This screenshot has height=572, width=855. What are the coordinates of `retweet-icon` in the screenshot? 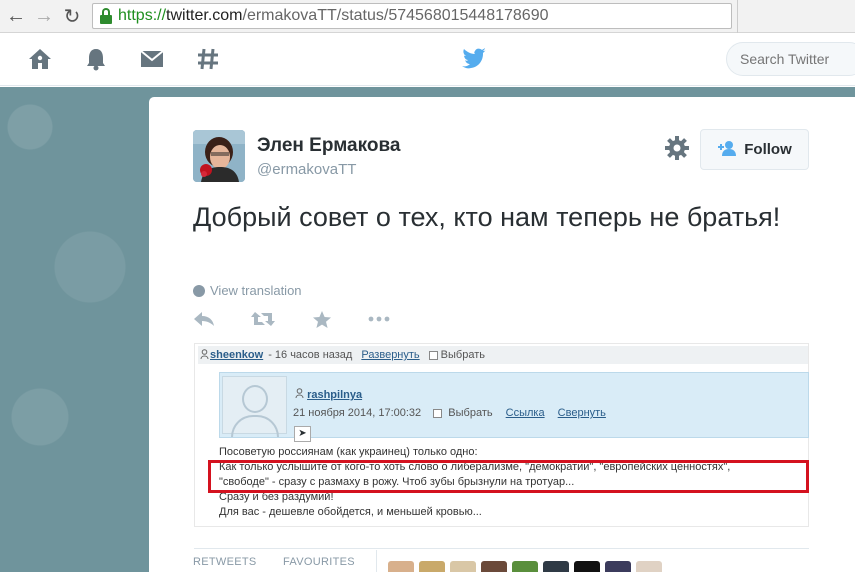 It's located at (263, 319).